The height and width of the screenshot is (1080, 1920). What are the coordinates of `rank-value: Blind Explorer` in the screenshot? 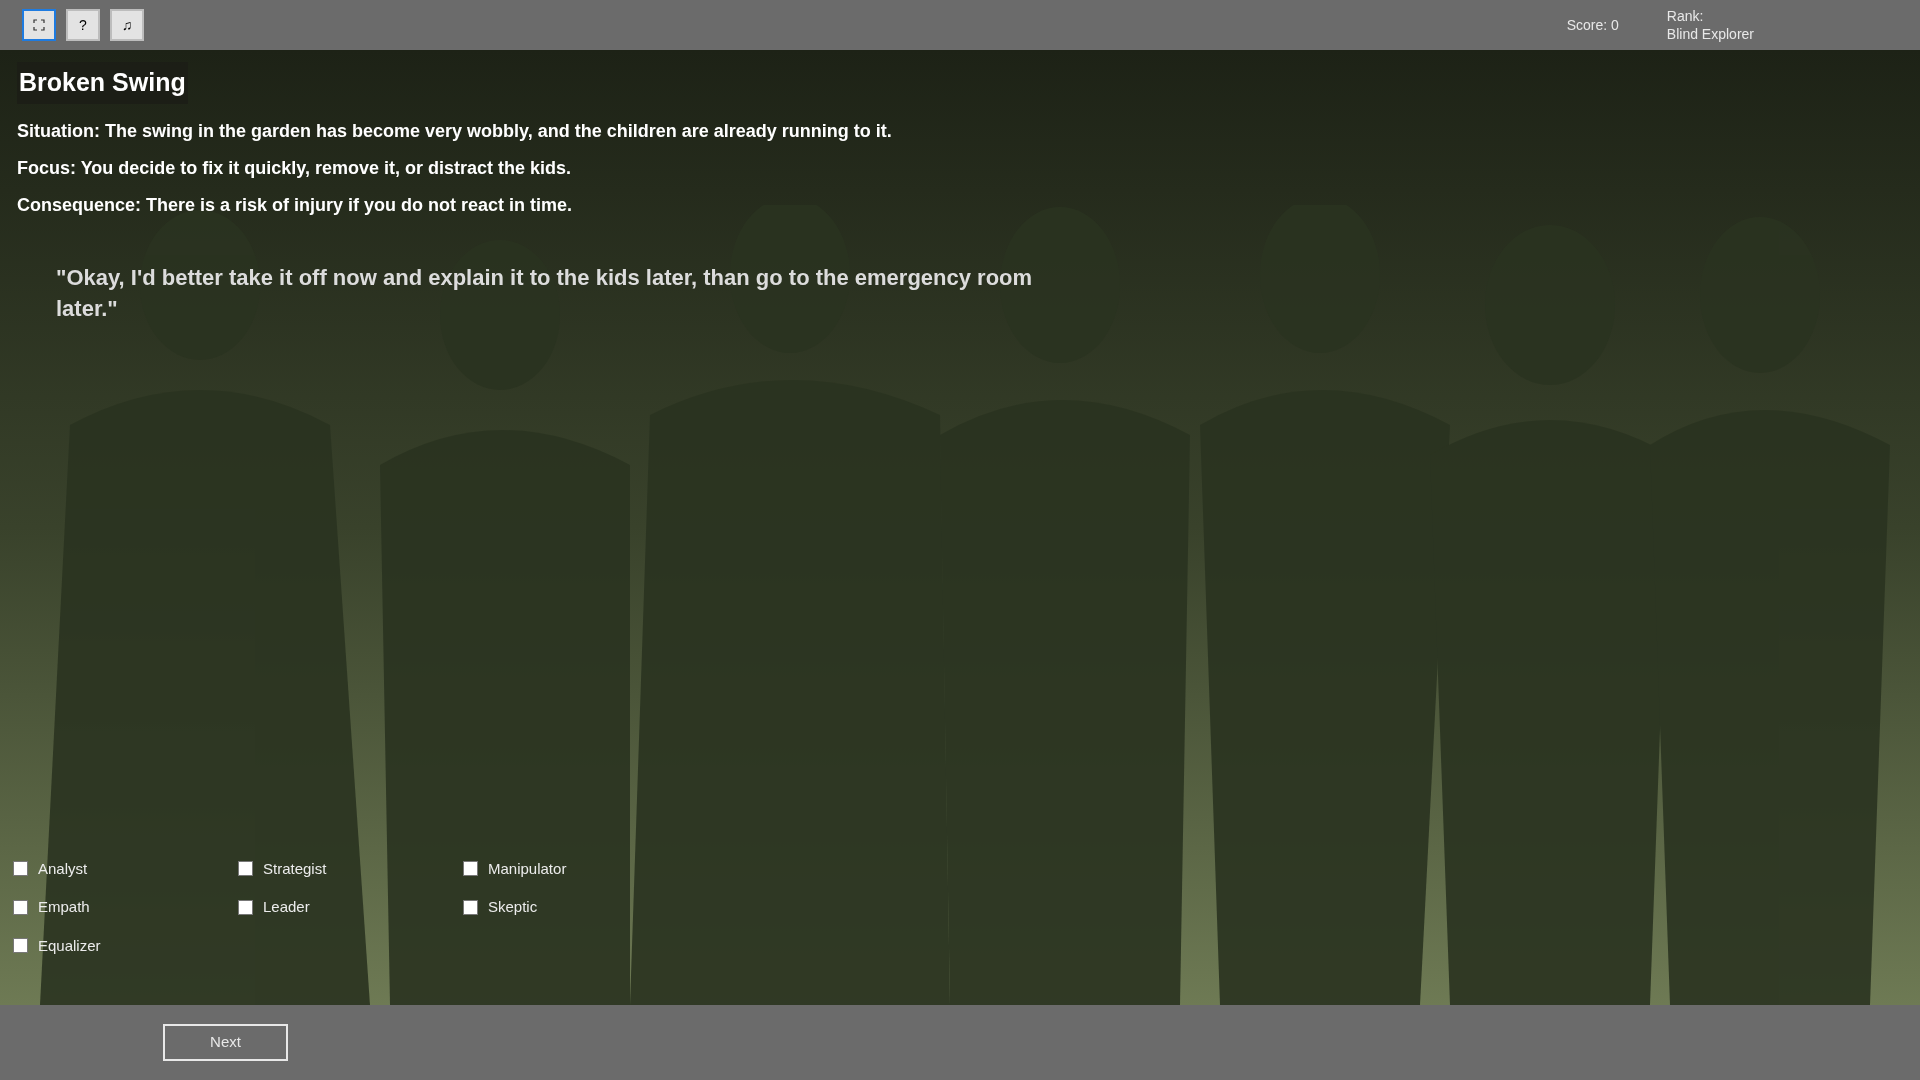 It's located at (1710, 34).